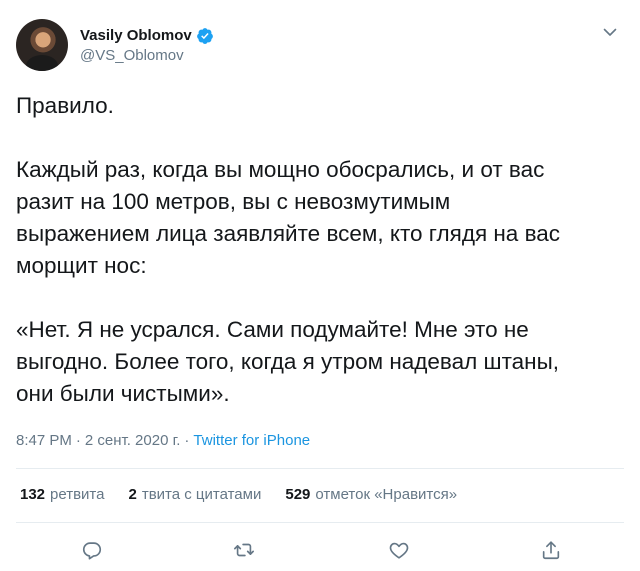 The width and height of the screenshot is (640, 571). What do you see at coordinates (147, 55) in the screenshot?
I see `author-handle: @VS_Oblomov` at bounding box center [147, 55].